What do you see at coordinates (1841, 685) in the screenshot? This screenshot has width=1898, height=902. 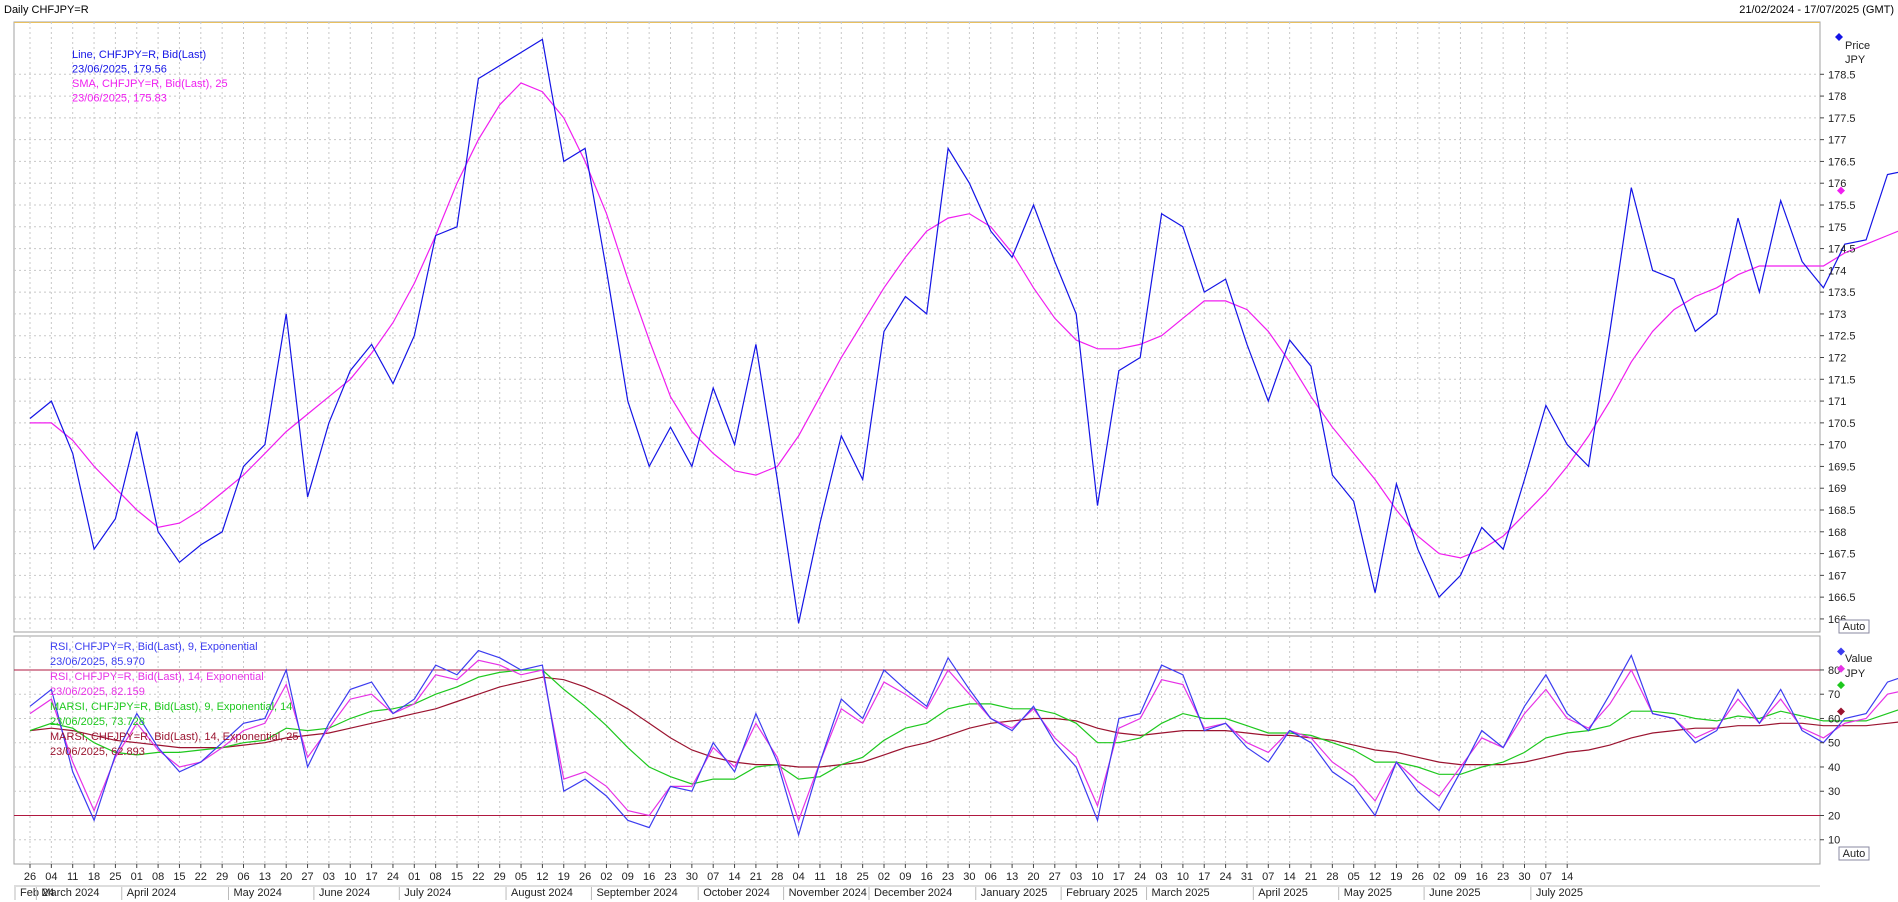 I see `marsi9-last-value-marker-icon` at bounding box center [1841, 685].